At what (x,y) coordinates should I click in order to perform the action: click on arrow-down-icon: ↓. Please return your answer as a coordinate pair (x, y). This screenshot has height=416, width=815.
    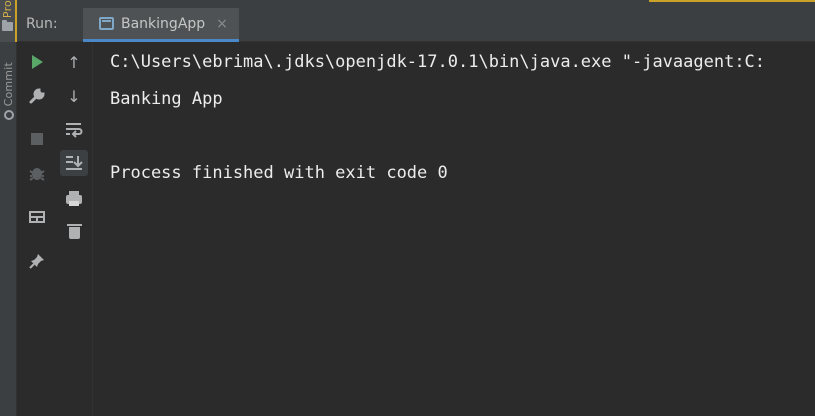
    Looking at the image, I should click on (74, 96).